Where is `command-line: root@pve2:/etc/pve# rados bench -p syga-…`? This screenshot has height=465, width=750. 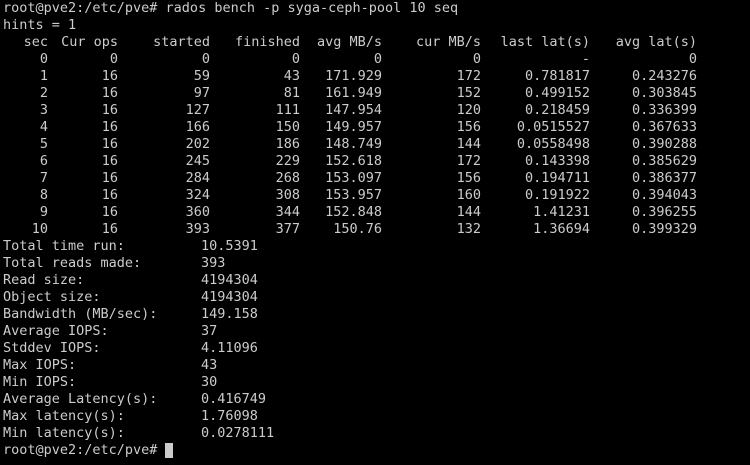
command-line: root@pve2:/etc/pve# rados bench -p syga-… is located at coordinates (231, 8).